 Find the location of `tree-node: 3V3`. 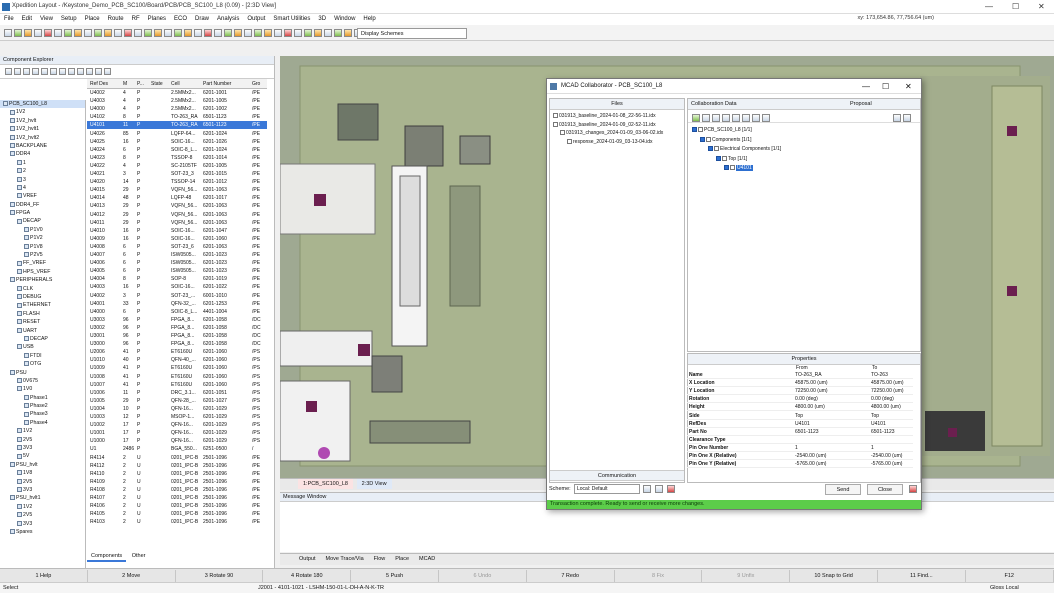

tree-node: 3V3 is located at coordinates (42, 524).